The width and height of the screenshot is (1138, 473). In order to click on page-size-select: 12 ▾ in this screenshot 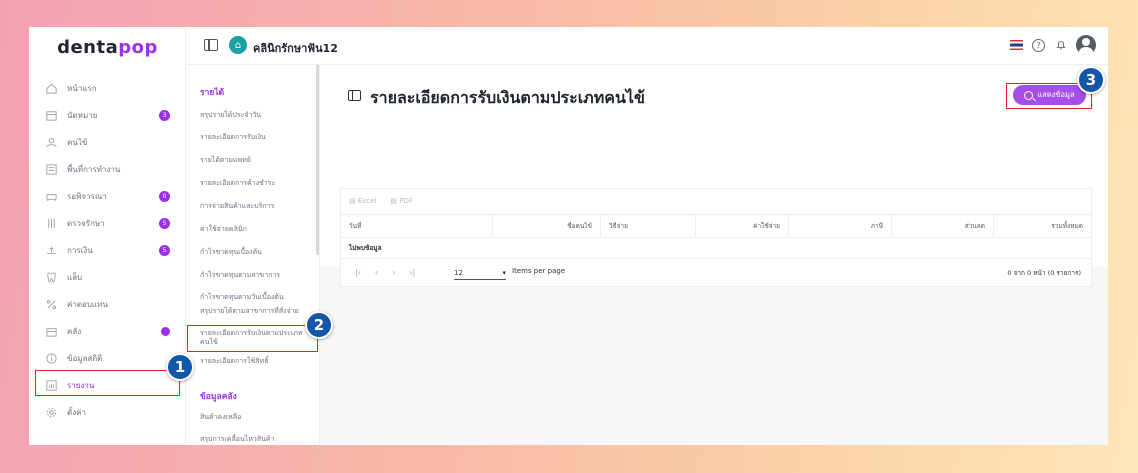, I will do `click(480, 273)`.